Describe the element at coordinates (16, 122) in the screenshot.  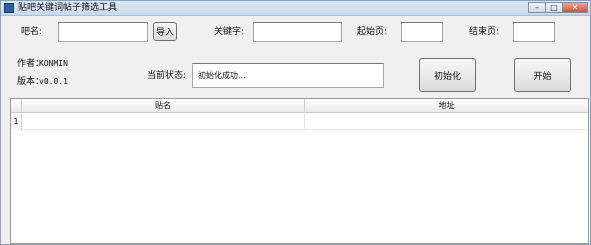
I see `row-number: 1` at that location.